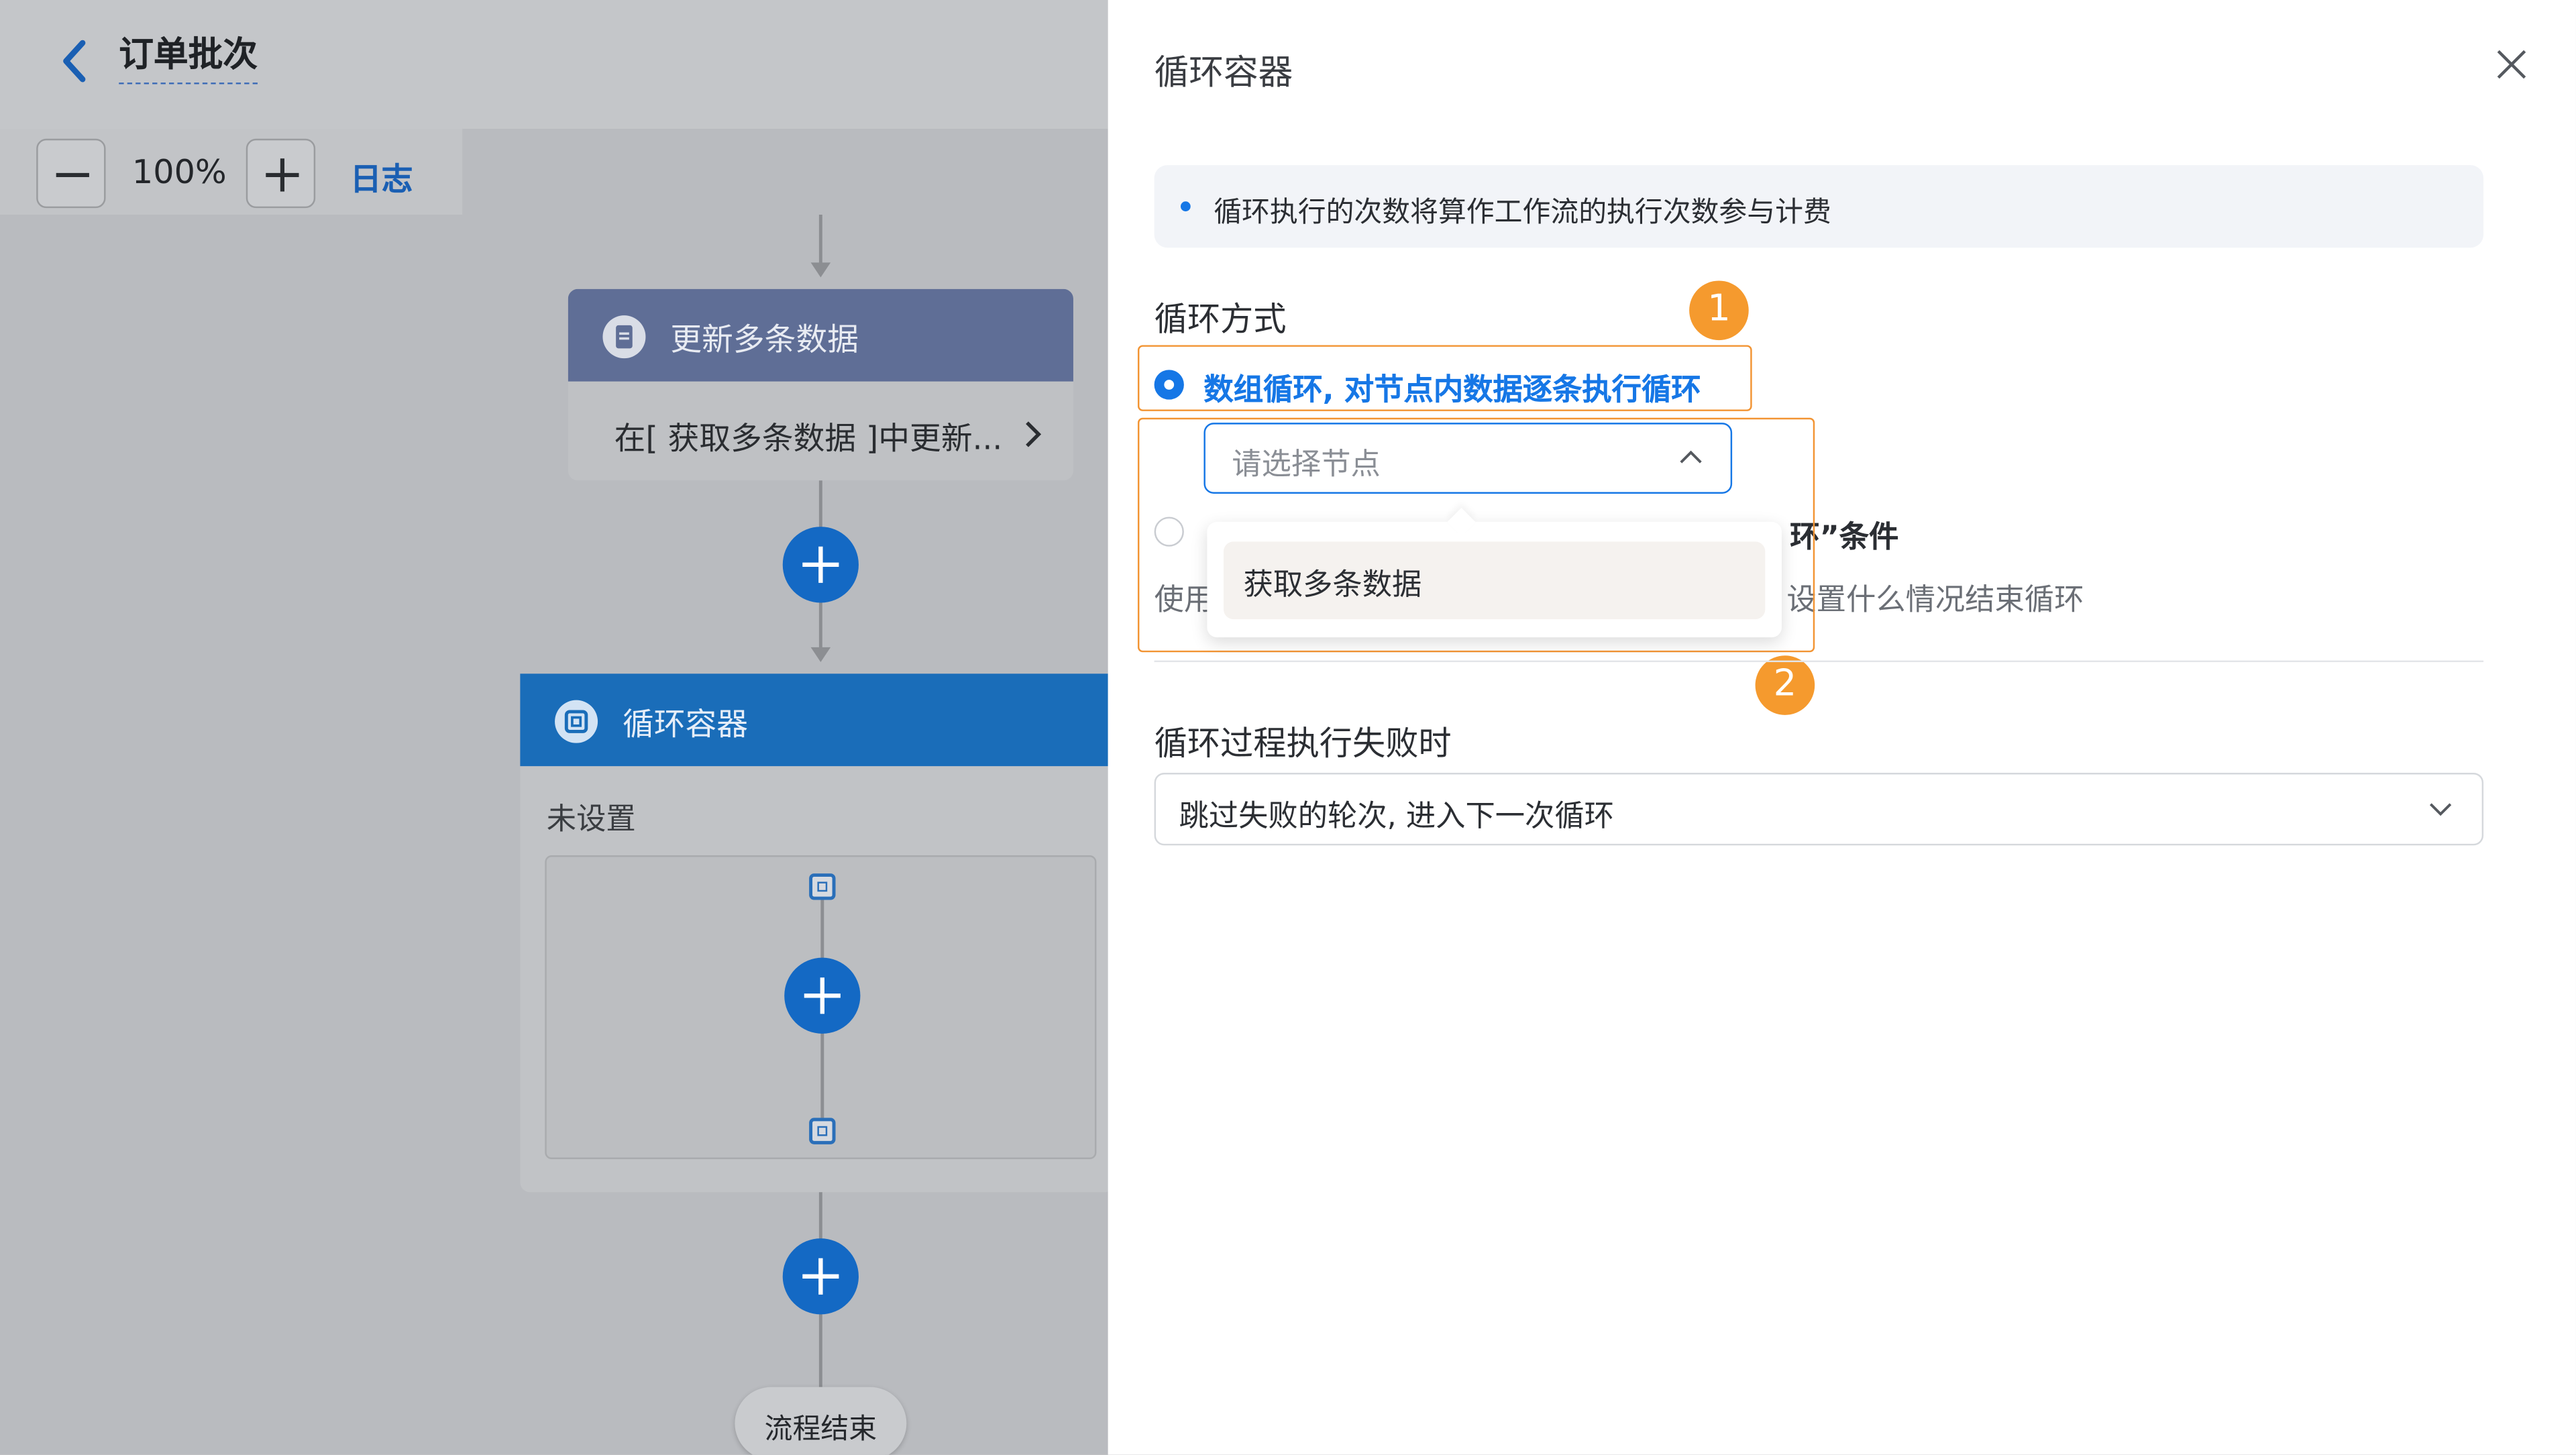 This screenshot has width=2576, height=1455. I want to click on loop-body-area, so click(821, 1007).